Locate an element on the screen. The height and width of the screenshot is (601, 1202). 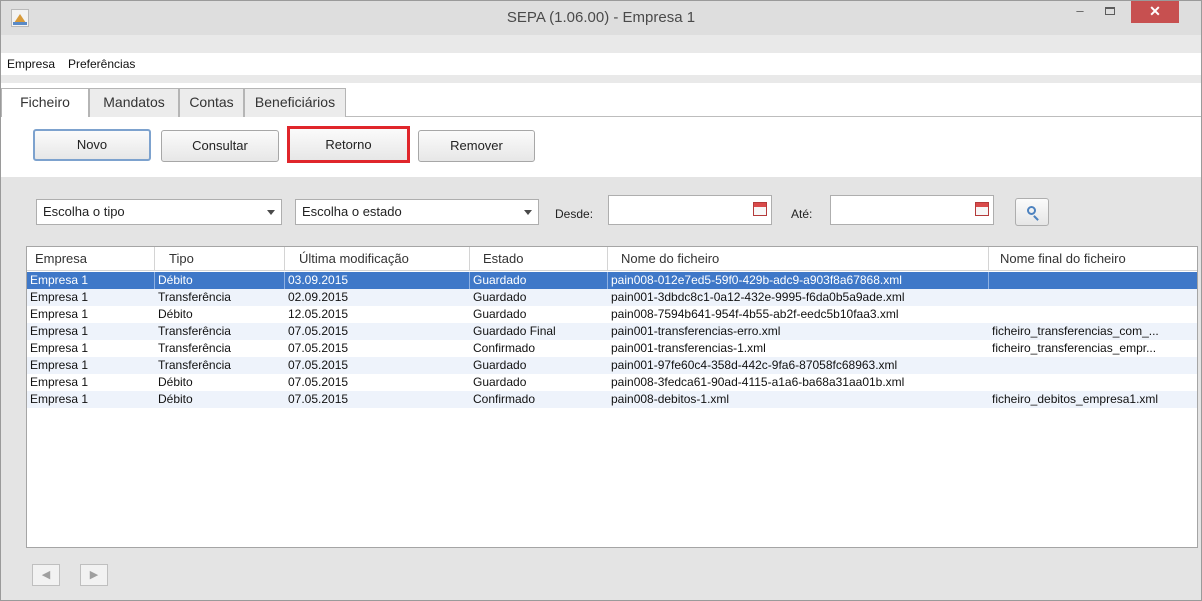
close-button: ✕ is located at coordinates (1155, 12).